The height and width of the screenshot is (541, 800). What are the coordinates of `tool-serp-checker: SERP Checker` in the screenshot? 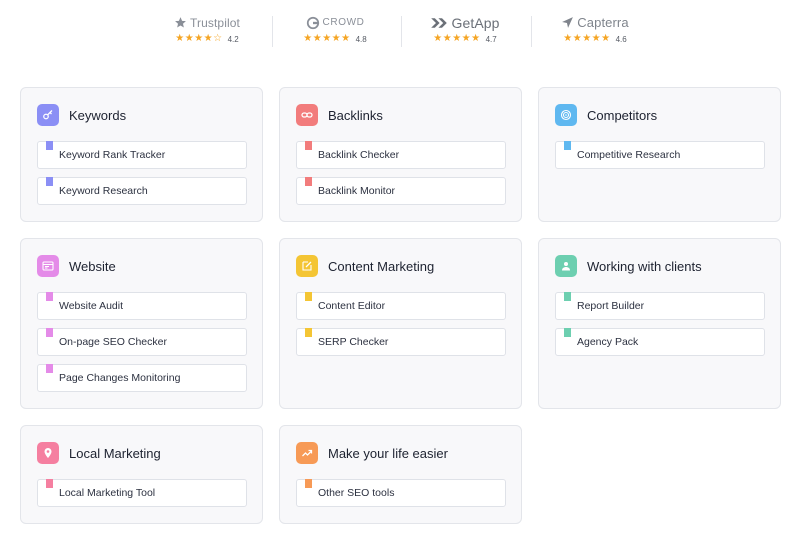 It's located at (401, 342).